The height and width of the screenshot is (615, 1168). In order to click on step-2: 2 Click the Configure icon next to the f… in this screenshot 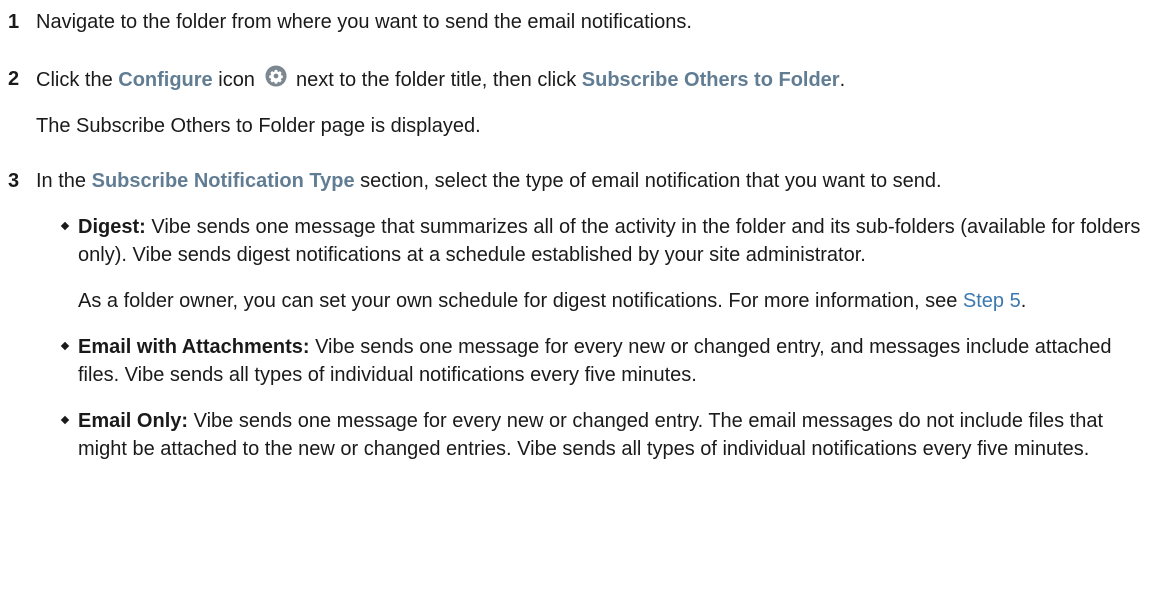, I will do `click(584, 102)`.